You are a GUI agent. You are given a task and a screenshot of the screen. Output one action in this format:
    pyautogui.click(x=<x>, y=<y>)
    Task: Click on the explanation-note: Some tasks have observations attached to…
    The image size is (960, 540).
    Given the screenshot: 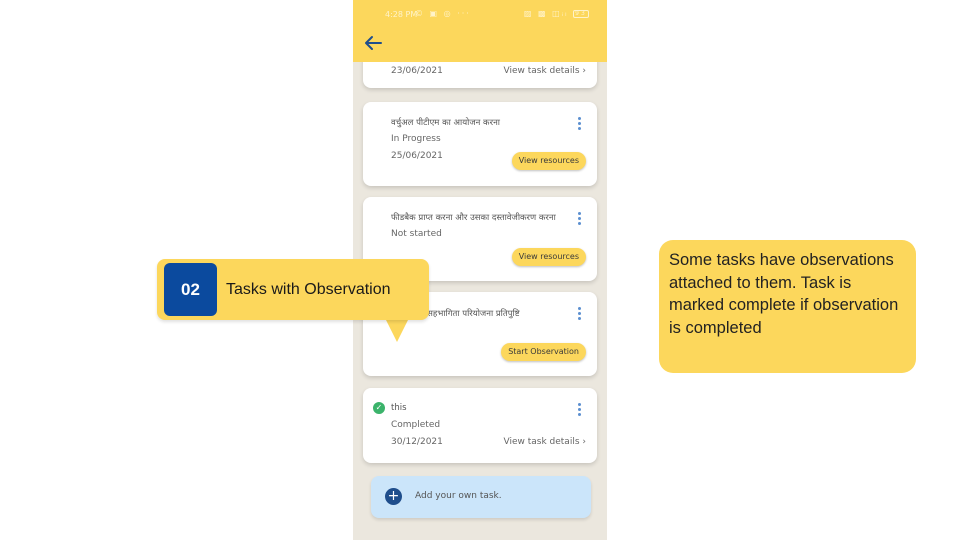 What is the action you would take?
    pyautogui.click(x=787, y=306)
    